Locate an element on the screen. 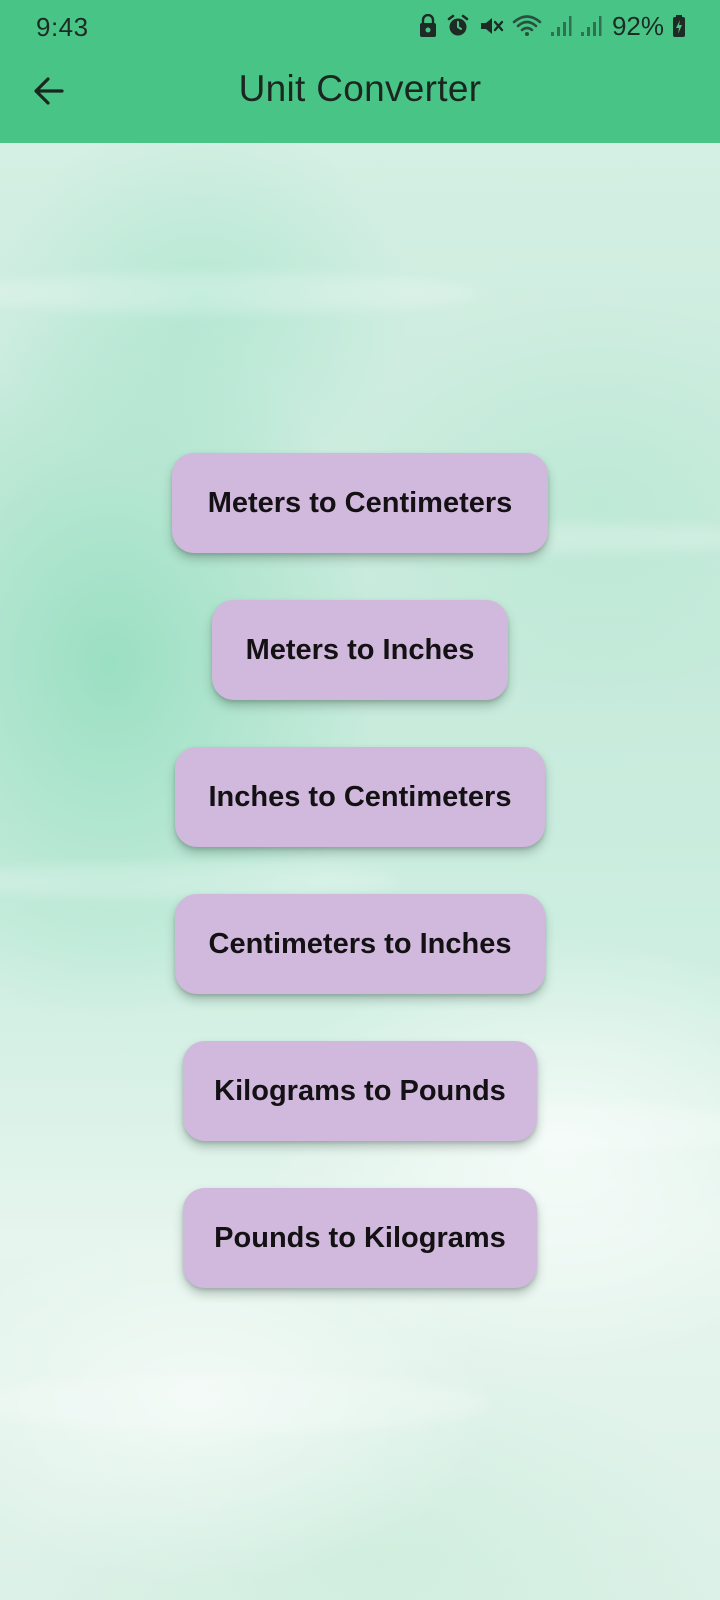 Image resolution: width=720 pixels, height=1600 pixels. centimeters-to-inches-button: Centimeters to Inches is located at coordinates (360, 944).